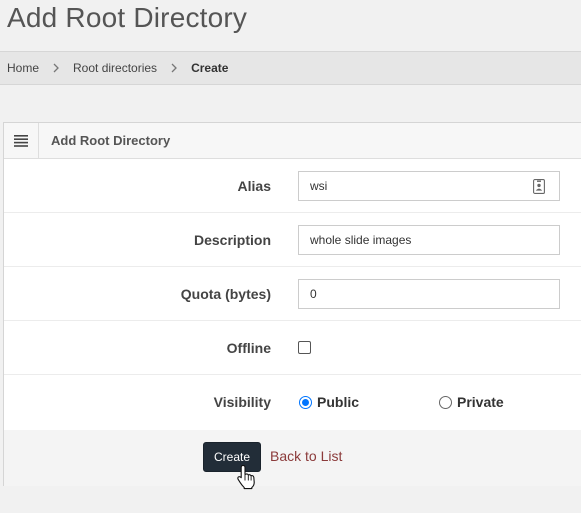 The image size is (581, 513). I want to click on offline-checkbox, so click(304, 347).